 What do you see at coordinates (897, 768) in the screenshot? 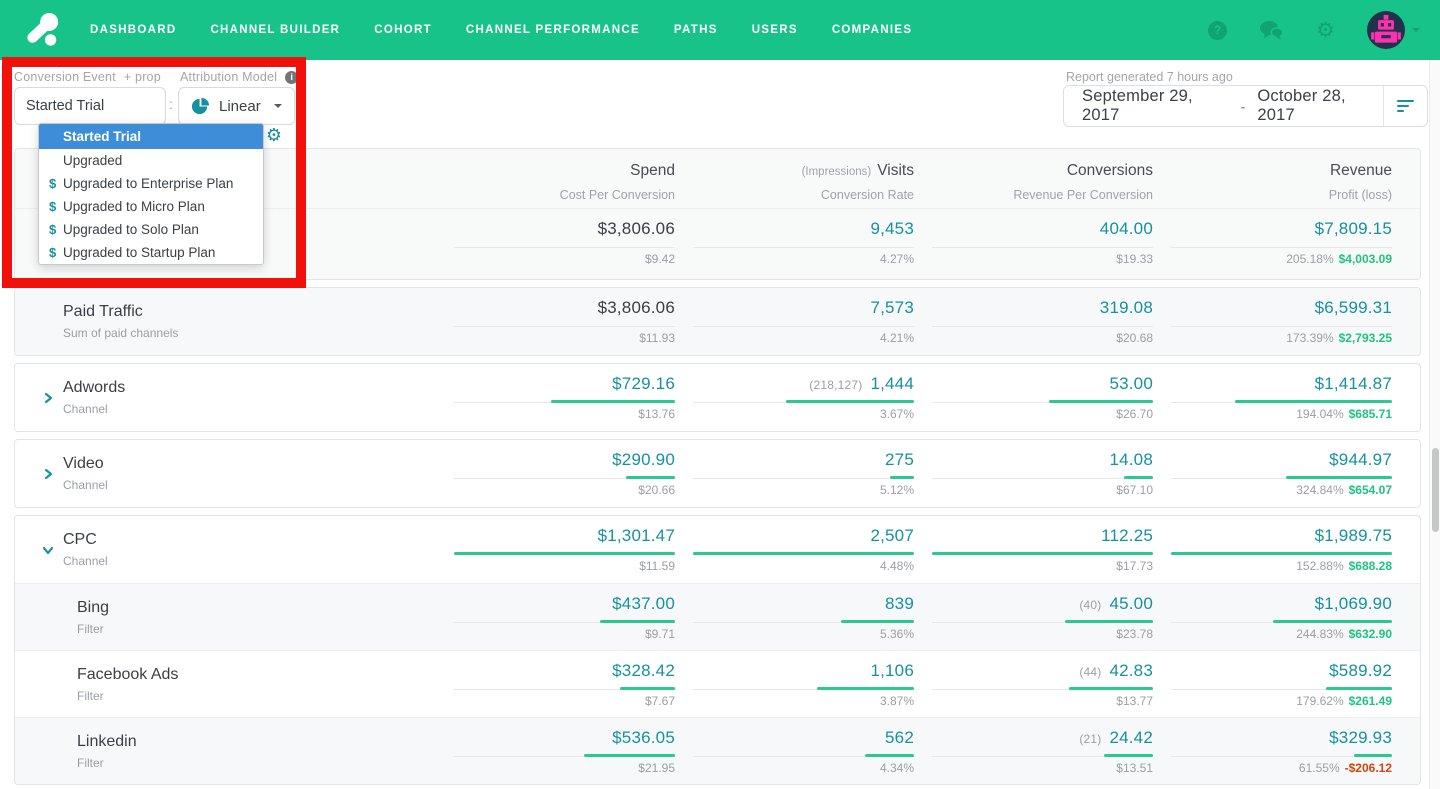
I see `cell-subvalue: 4.34%` at bounding box center [897, 768].